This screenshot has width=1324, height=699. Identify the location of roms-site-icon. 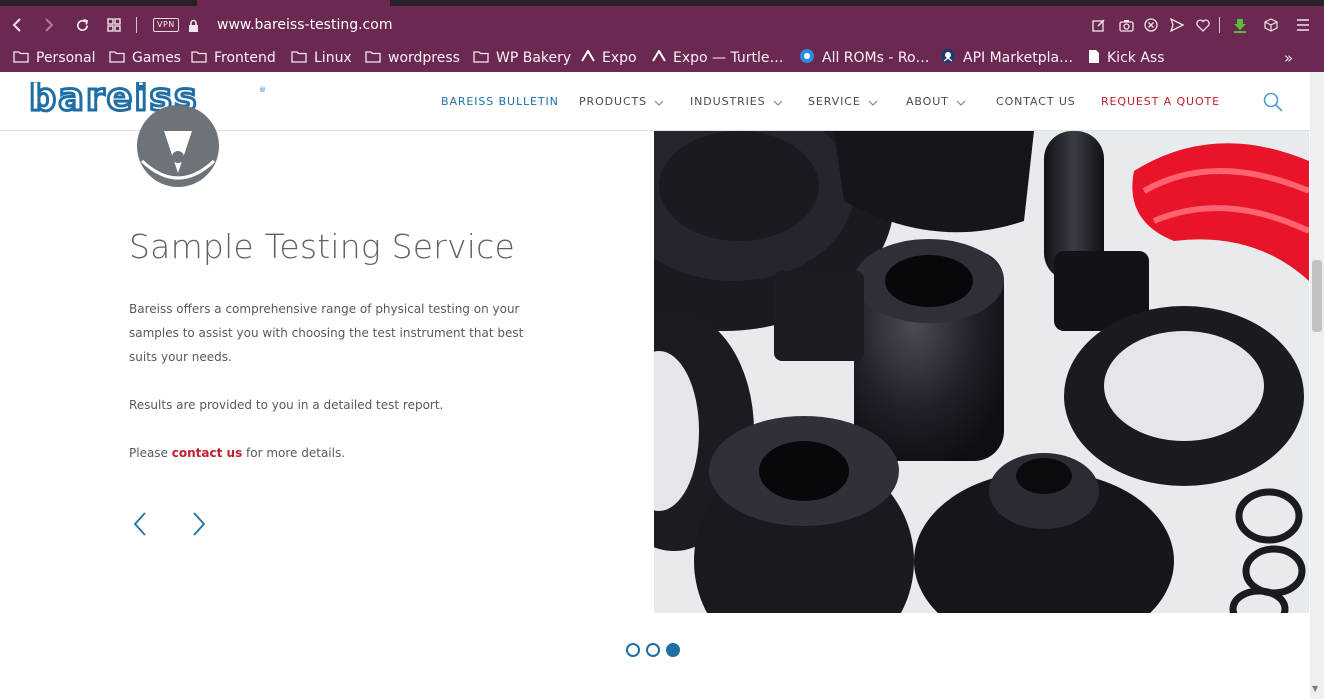
(807, 58).